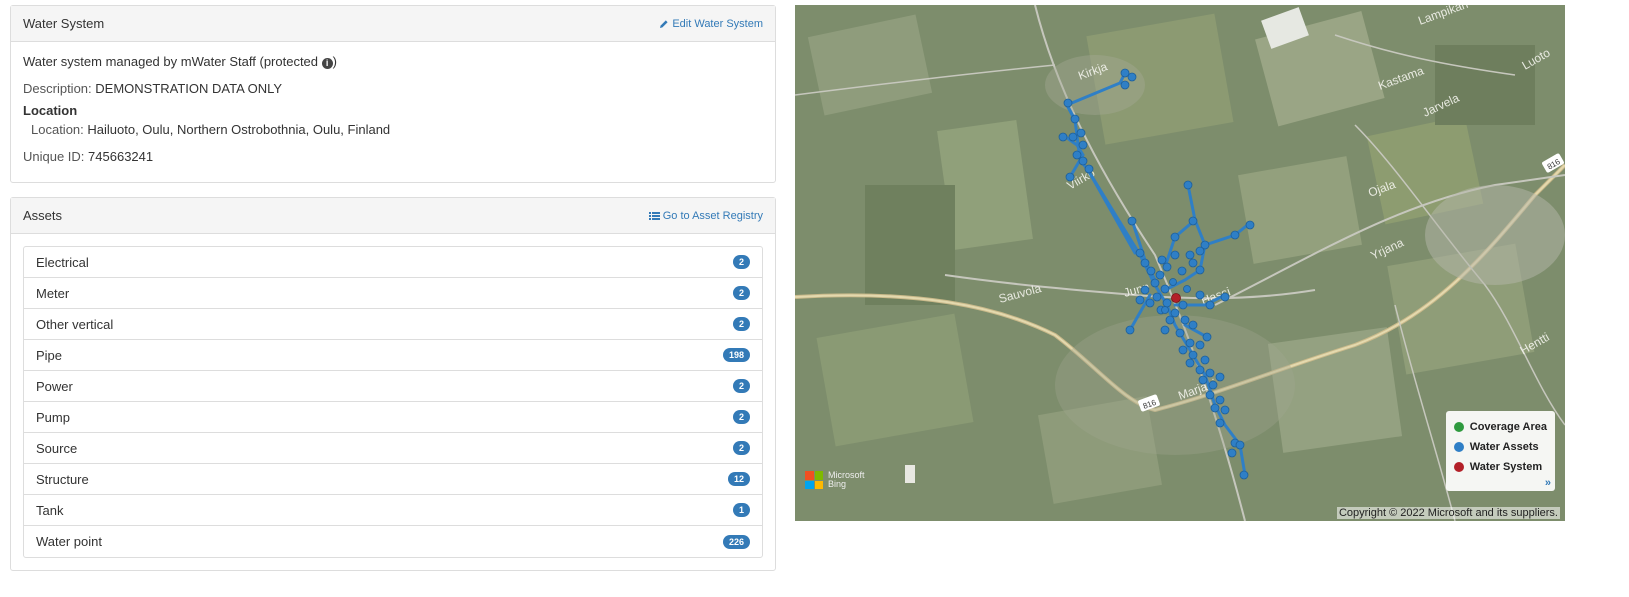 Image resolution: width=1629 pixels, height=597 pixels. Describe the element at coordinates (334, 61) in the screenshot. I see `managed-by-suffix: )` at that location.